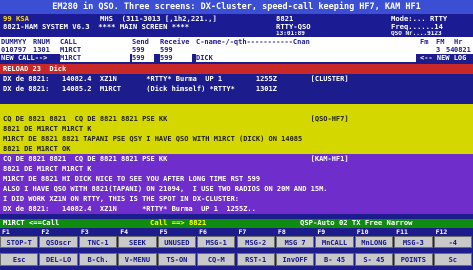 This screenshot has width=473, height=270. Describe the element at coordinates (236, 149) in the screenshot. I see `message-line: 8821 DE M1RCT OK` at that location.